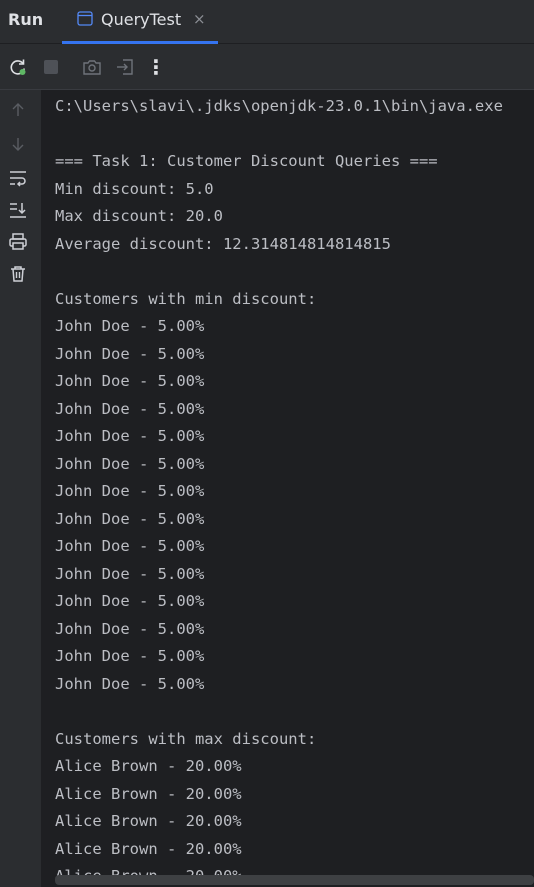 The height and width of the screenshot is (887, 534). I want to click on print-icon, so click(18, 242).